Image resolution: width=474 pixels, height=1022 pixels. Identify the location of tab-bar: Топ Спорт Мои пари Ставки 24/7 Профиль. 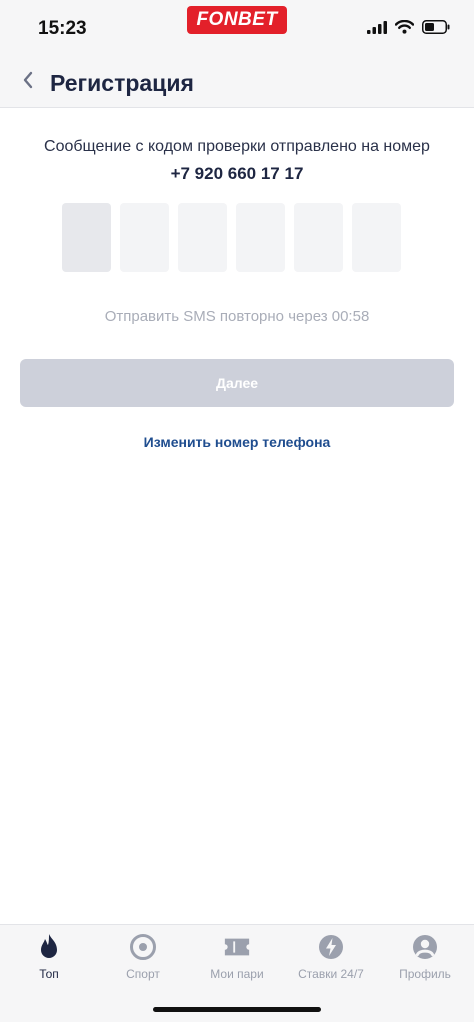
(237, 973).